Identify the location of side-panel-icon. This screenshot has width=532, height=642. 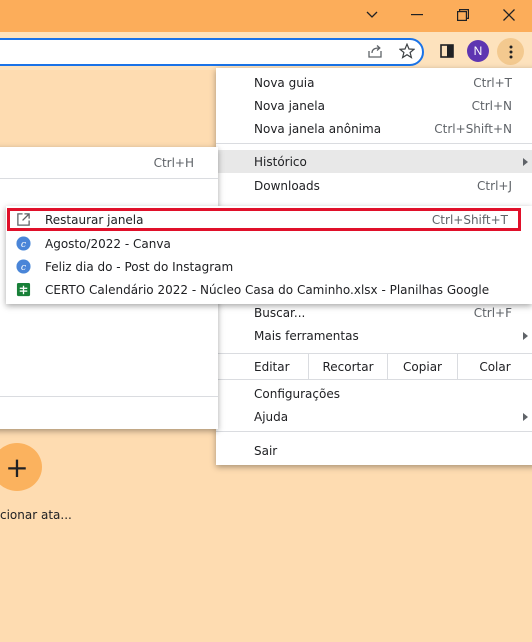
(447, 51).